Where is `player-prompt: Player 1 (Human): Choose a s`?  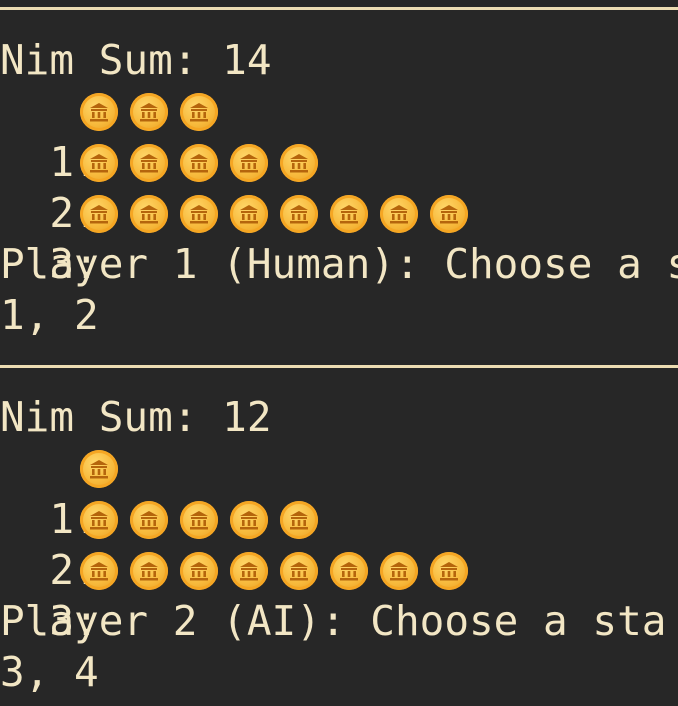
player-prompt: Player 1 (Human): Choose a s is located at coordinates (339, 264).